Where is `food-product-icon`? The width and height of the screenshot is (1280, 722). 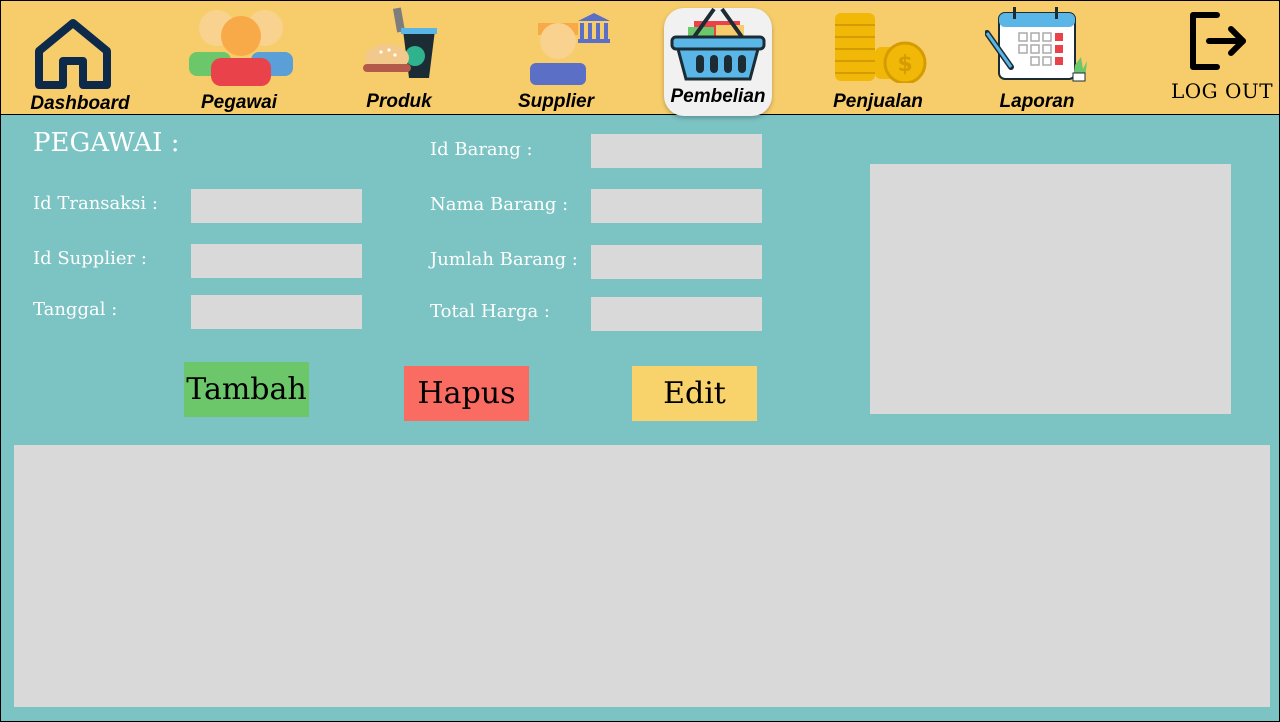 food-product-icon is located at coordinates (400, 42).